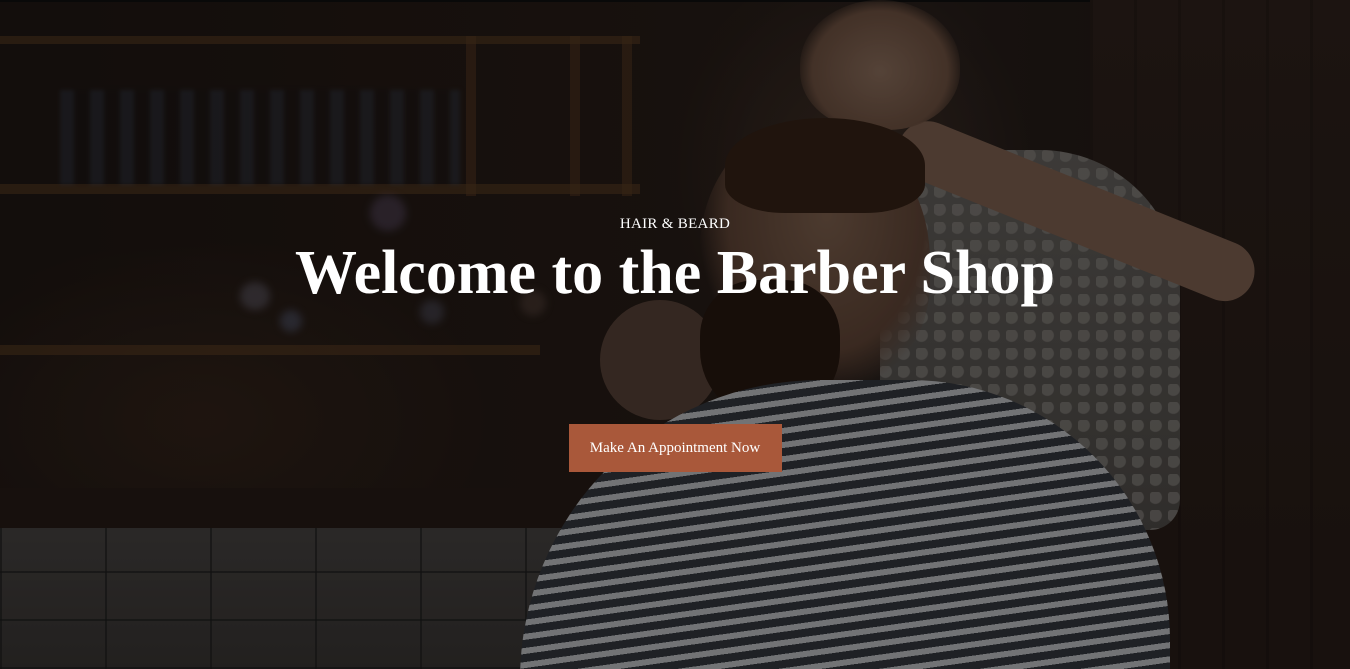  I want to click on make-appointment-button: Make An Appointment Now, so click(675, 448).